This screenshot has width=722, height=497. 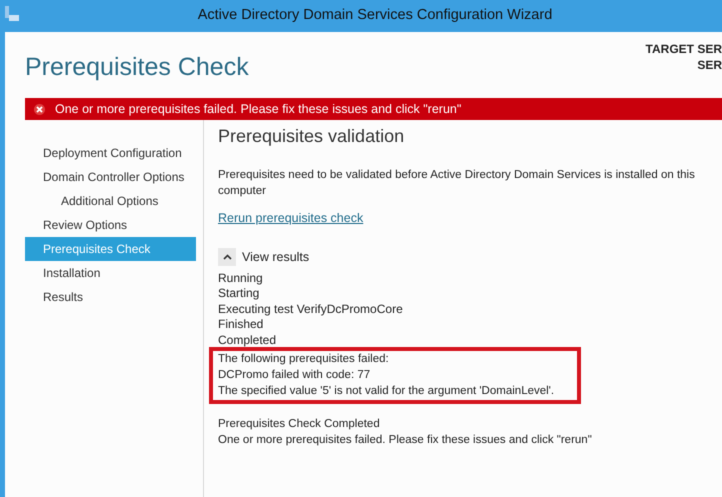 I want to click on log-line: The specified value '5' is not valid for the argument 'DomainLevel'., so click(x=386, y=391).